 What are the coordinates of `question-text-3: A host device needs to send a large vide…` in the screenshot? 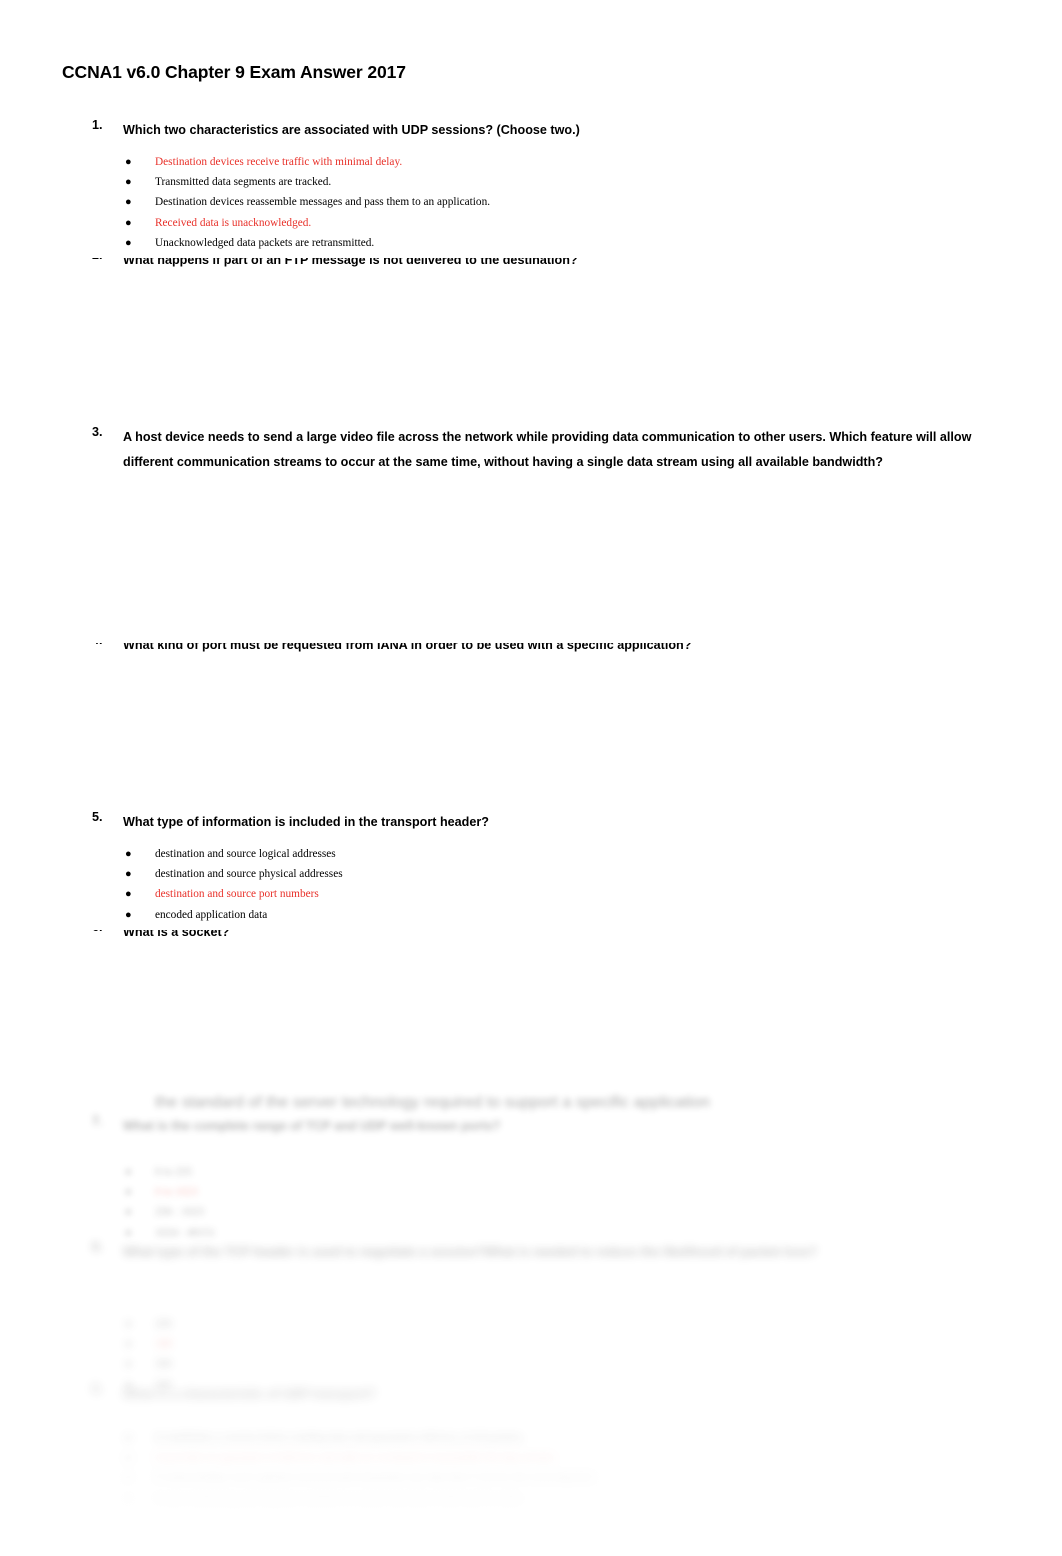 It's located at (547, 449).